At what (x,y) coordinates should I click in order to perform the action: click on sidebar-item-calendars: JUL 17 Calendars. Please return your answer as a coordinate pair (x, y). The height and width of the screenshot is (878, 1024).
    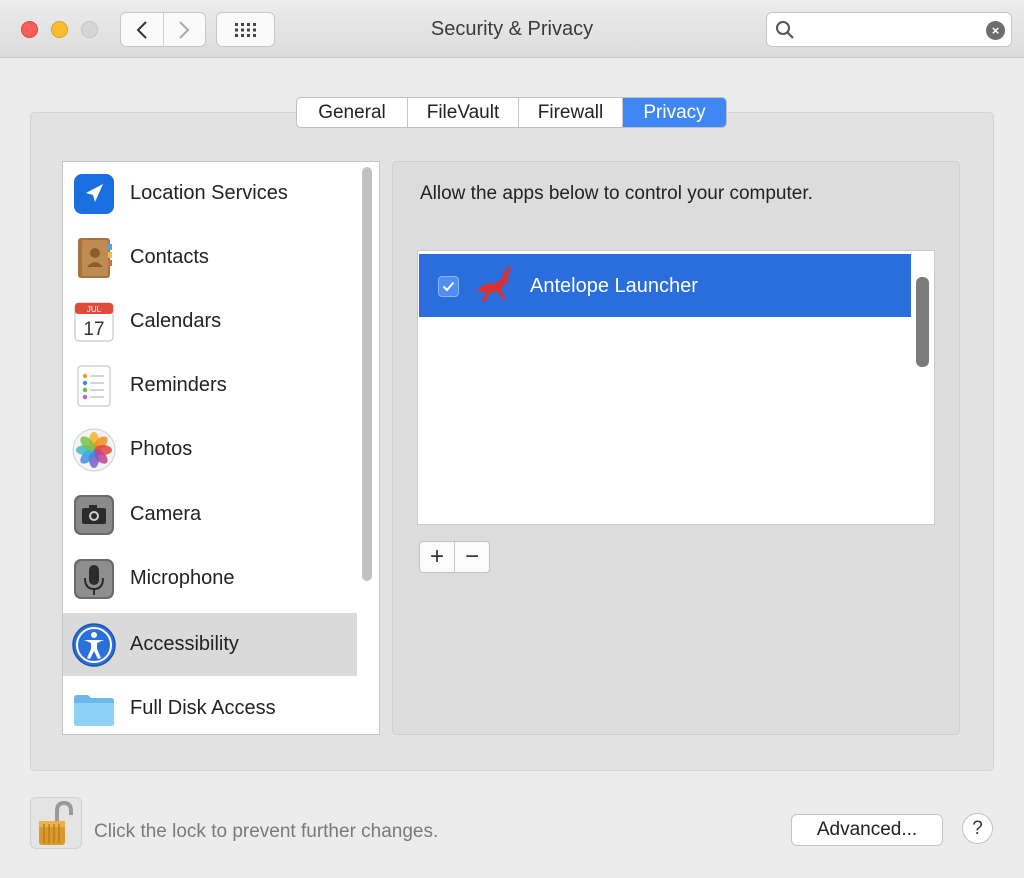
    Looking at the image, I should click on (210, 321).